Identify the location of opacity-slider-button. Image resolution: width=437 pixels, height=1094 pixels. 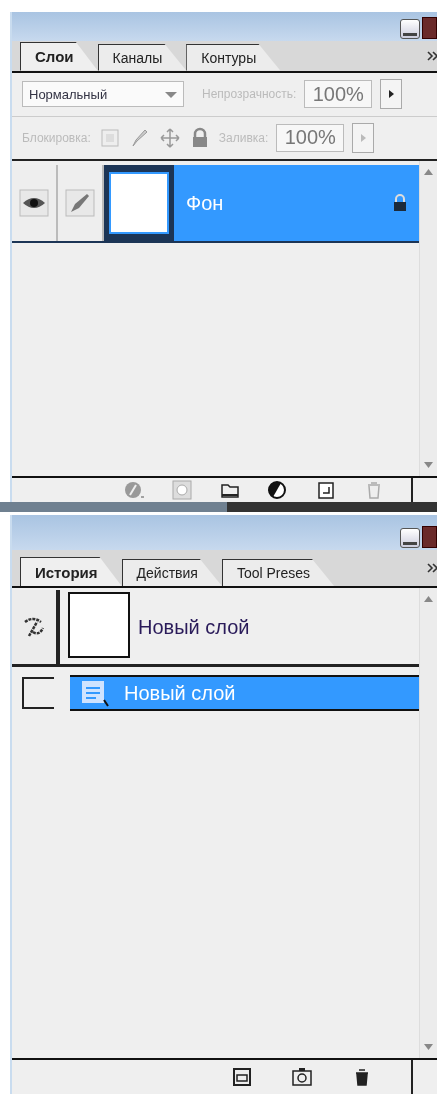
(391, 94).